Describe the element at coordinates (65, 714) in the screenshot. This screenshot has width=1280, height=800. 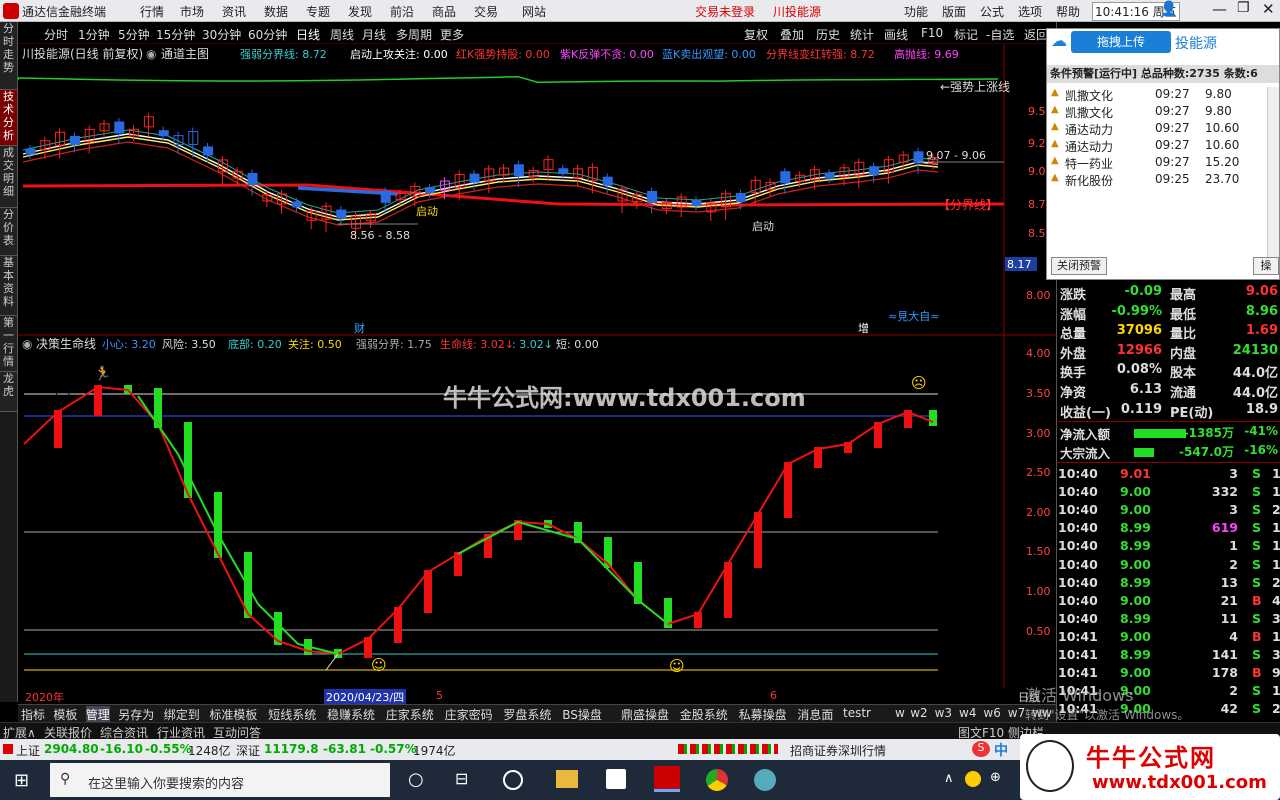
I see `indicator-tab-1: 模板` at that location.